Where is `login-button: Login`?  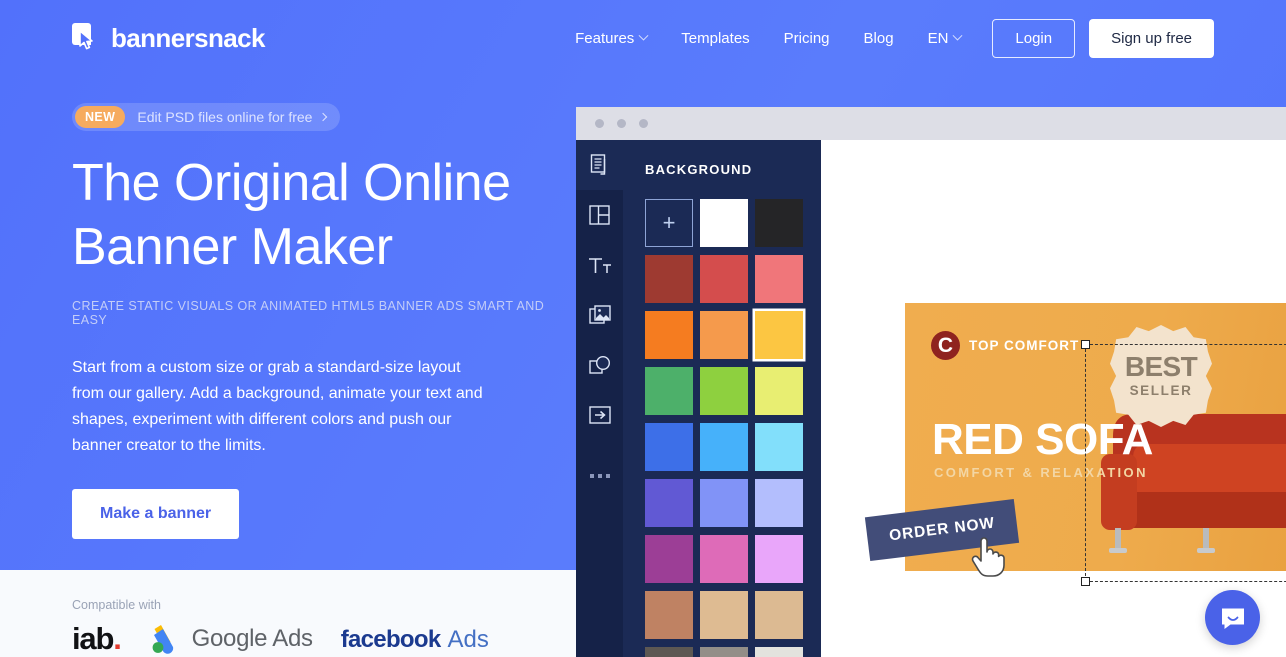
login-button: Login is located at coordinates (1034, 38).